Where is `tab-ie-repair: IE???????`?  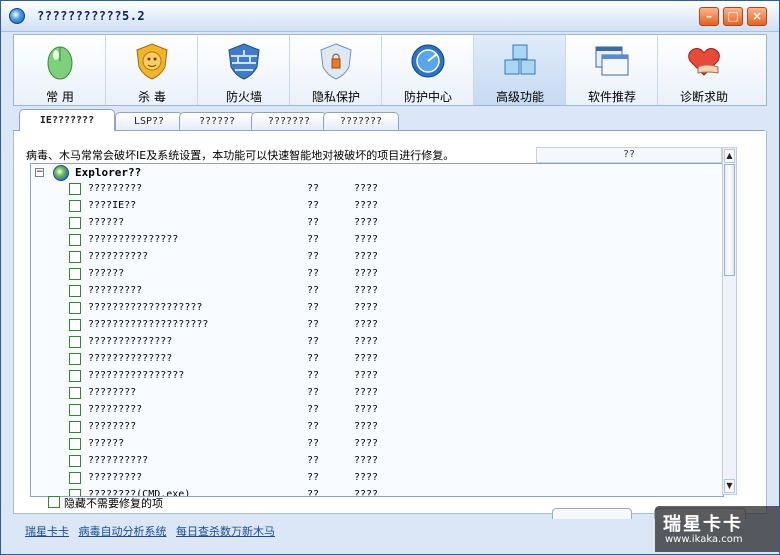 tab-ie-repair: IE??????? is located at coordinates (67, 120).